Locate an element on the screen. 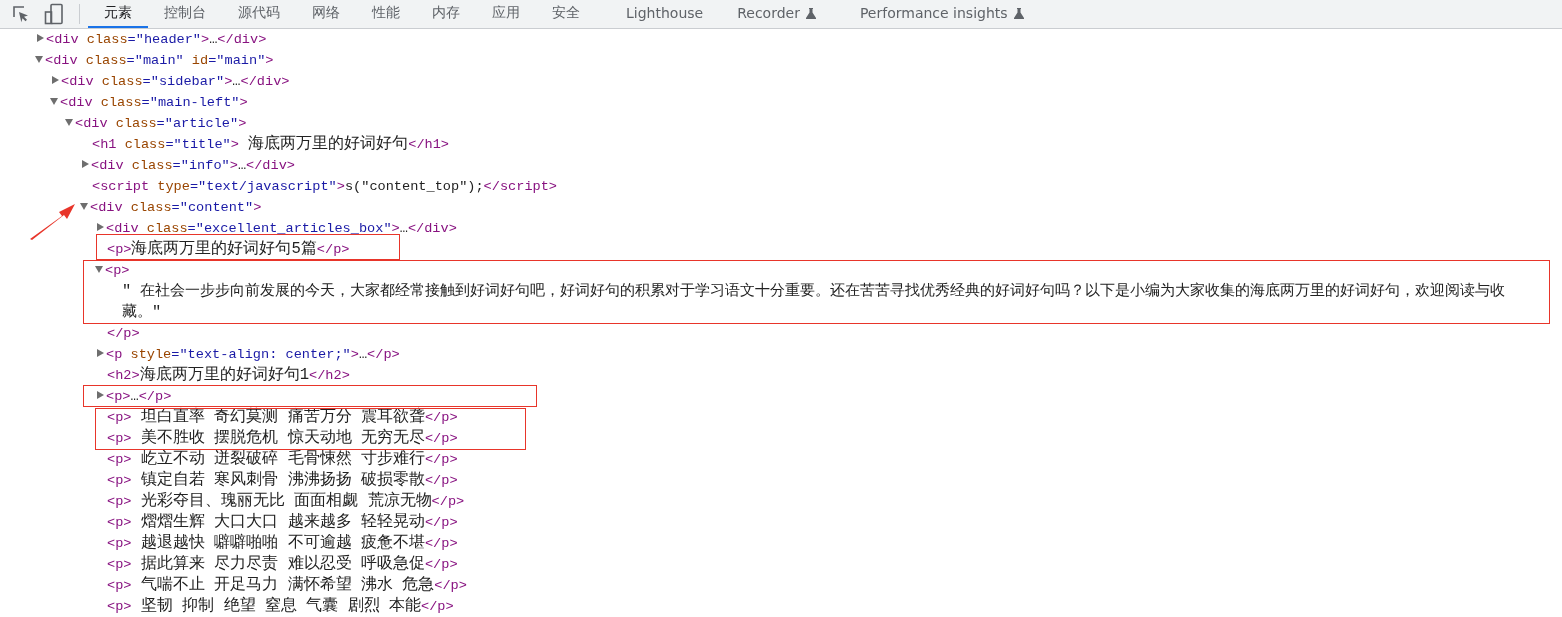 The height and width of the screenshot is (617, 1562). panel-tab: 内存 is located at coordinates (446, 14).